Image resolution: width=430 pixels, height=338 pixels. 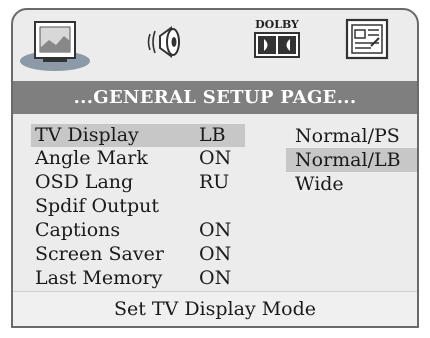 I want to click on menu-item-label: Spdif Output, so click(x=97, y=206).